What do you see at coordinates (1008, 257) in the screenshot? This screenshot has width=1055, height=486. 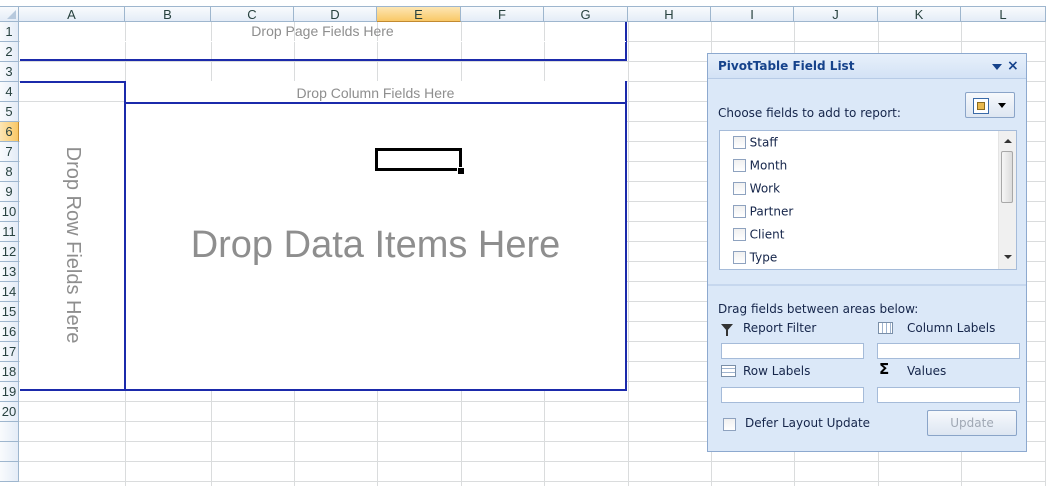 I see `scroll-down-icon` at bounding box center [1008, 257].